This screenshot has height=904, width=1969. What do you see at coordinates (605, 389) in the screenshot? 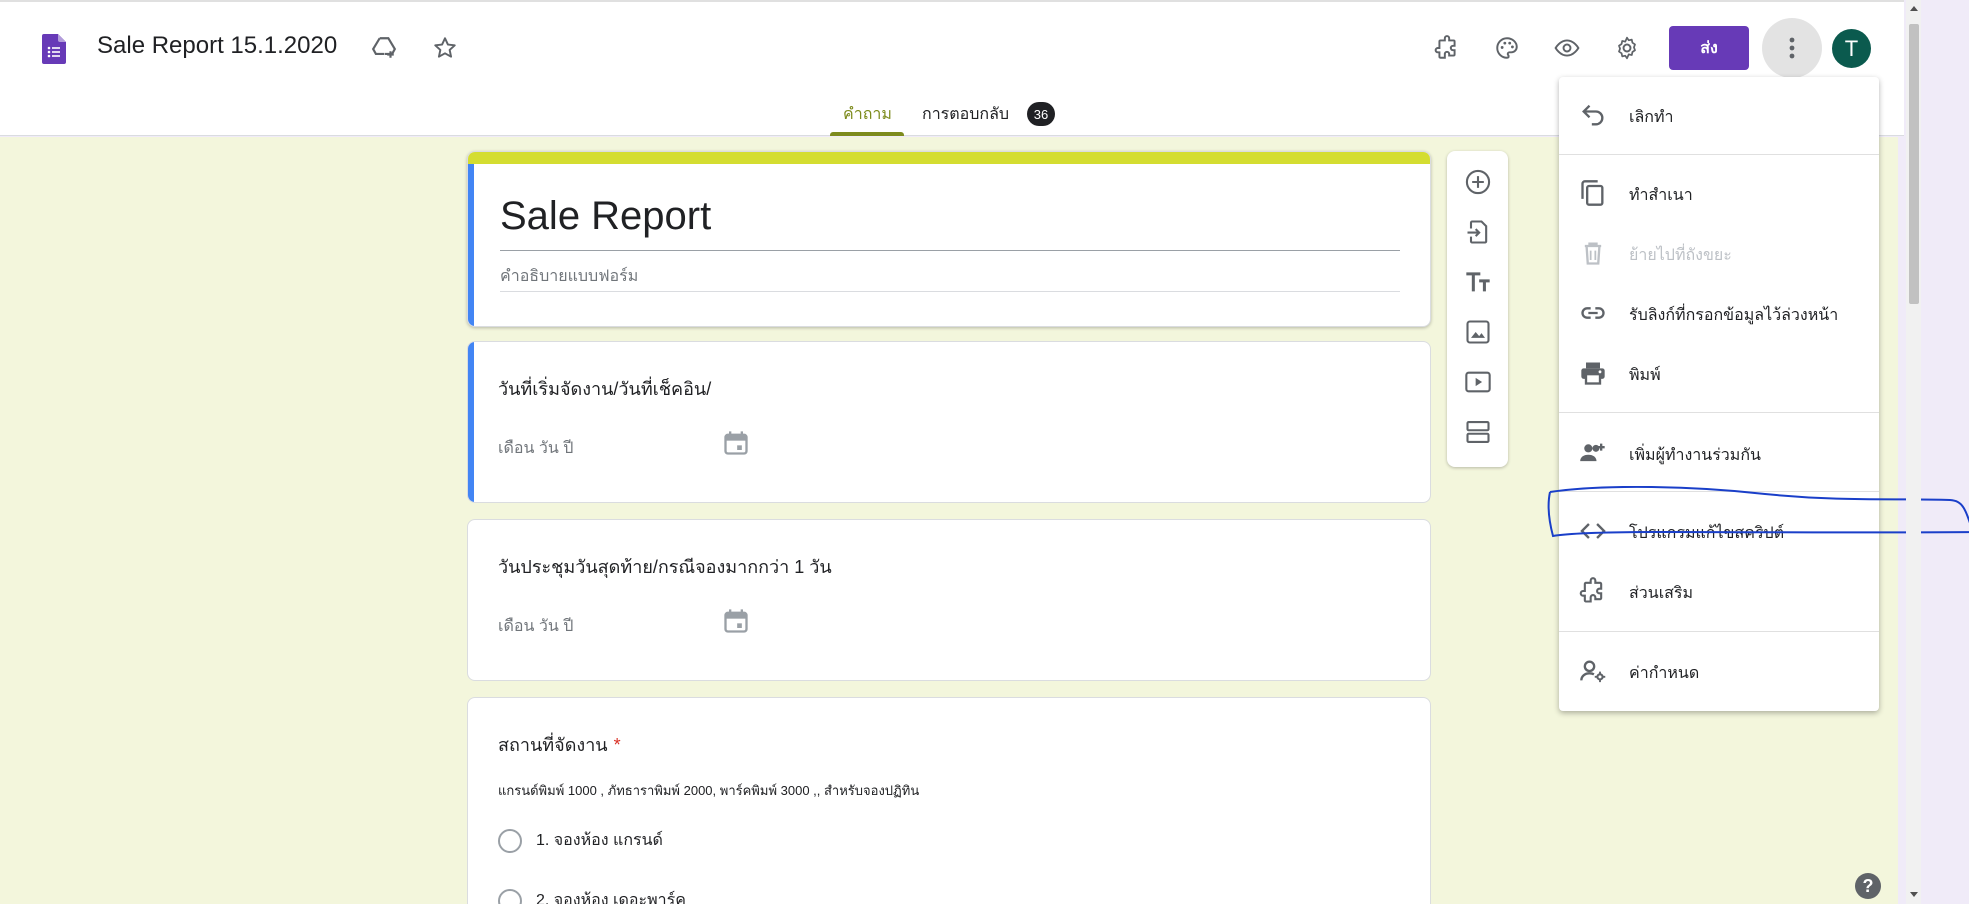
I see `question-title: วันที่เริ่มจัดงาน/วันที่เช็คอิน/` at bounding box center [605, 389].